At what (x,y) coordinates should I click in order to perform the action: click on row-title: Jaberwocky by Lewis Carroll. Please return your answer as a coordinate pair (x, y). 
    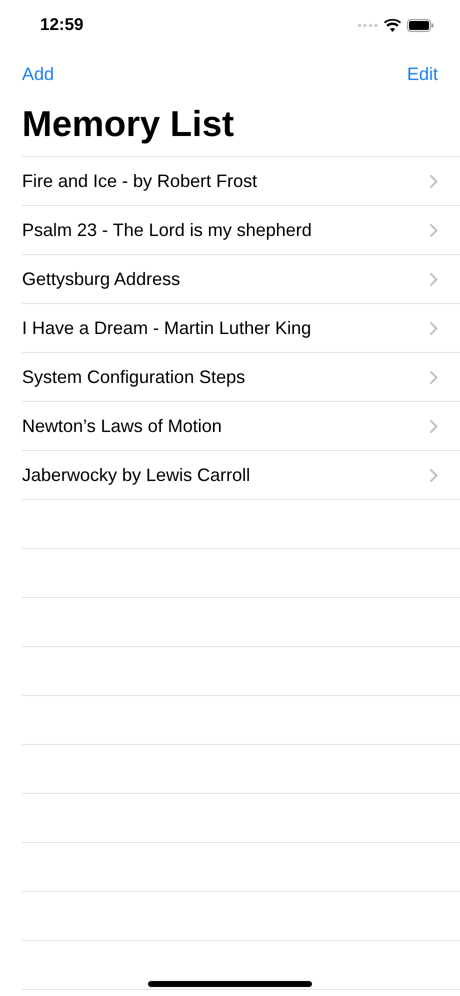
    Looking at the image, I should click on (137, 475).